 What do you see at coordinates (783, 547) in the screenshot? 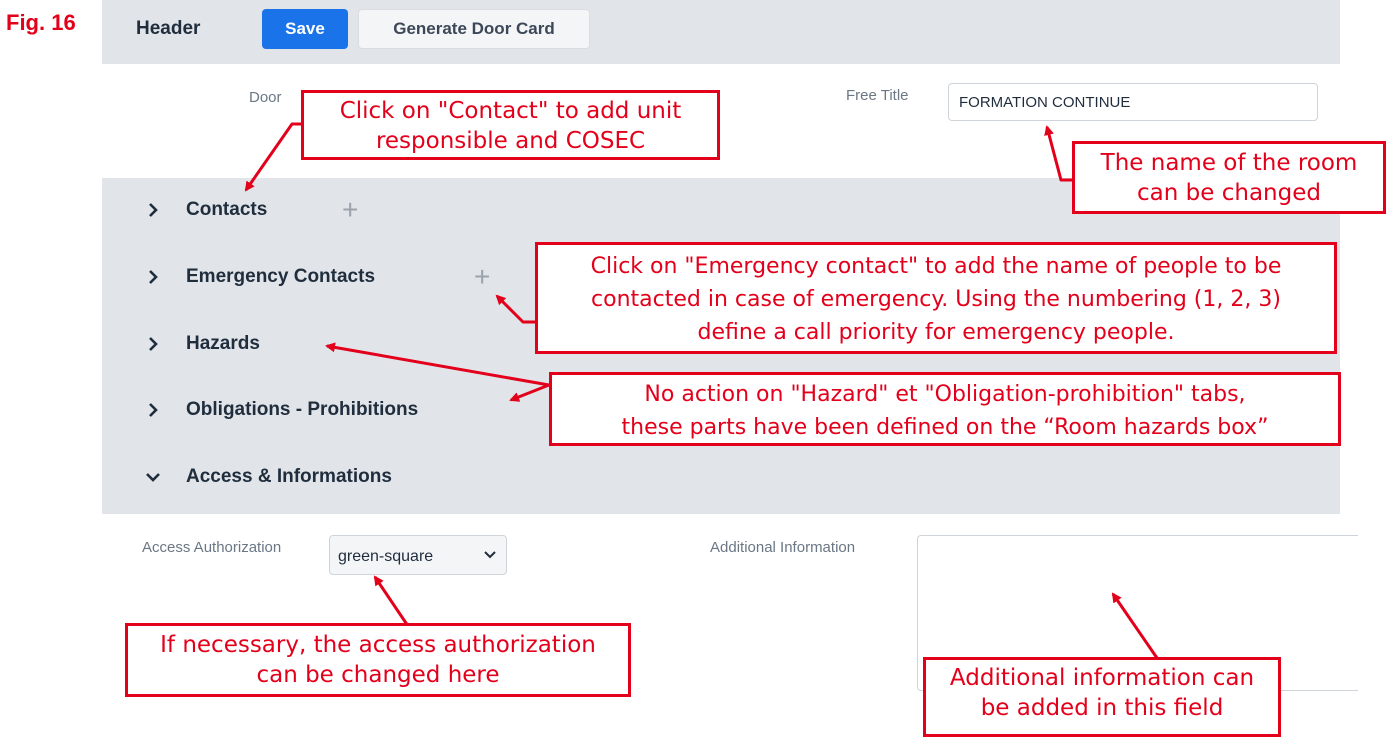
I see `additional-information-label: Additional Information` at bounding box center [783, 547].